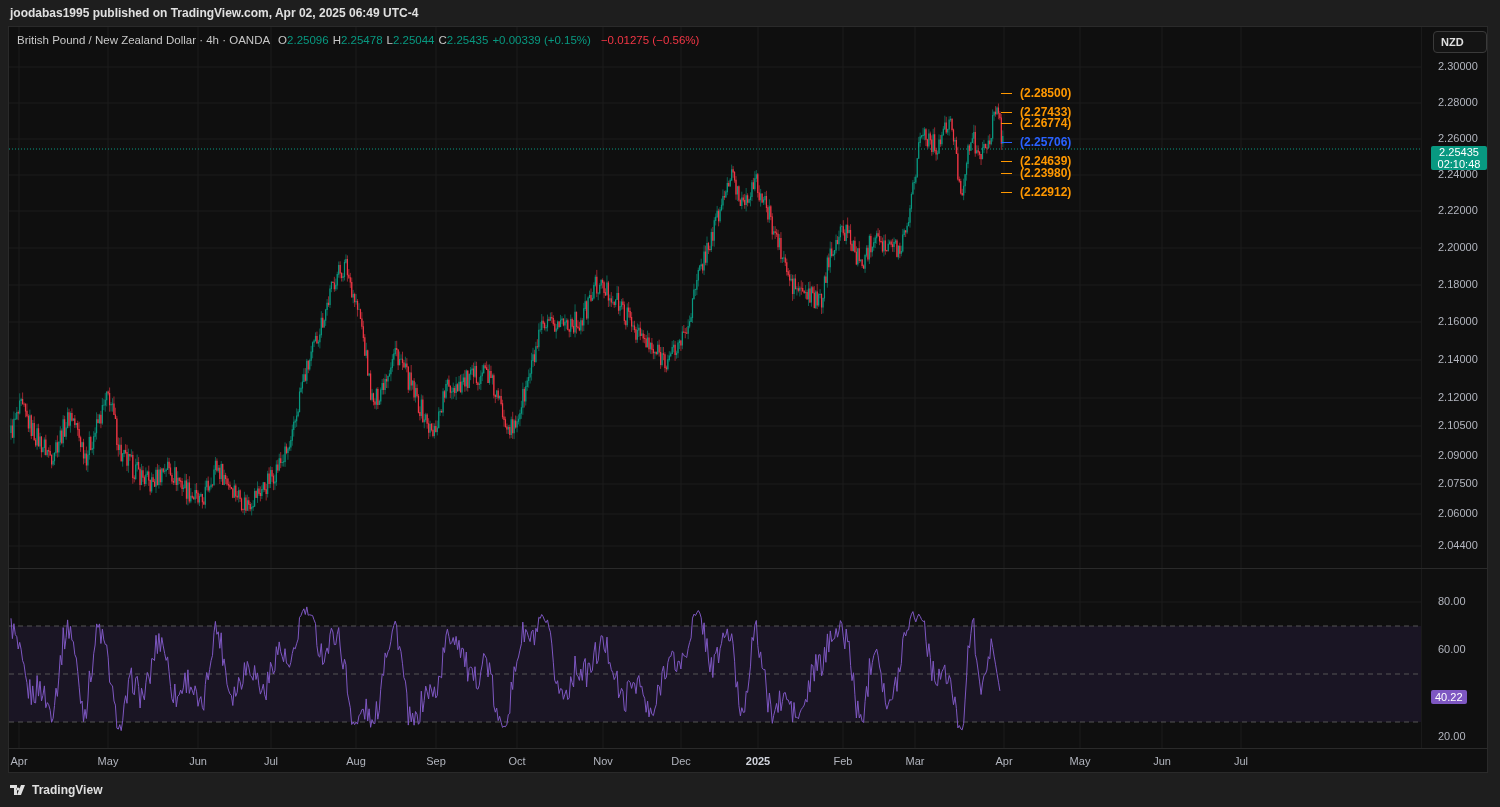  What do you see at coordinates (1046, 192) in the screenshot?
I see `price-level-label: (2.22912)` at bounding box center [1046, 192].